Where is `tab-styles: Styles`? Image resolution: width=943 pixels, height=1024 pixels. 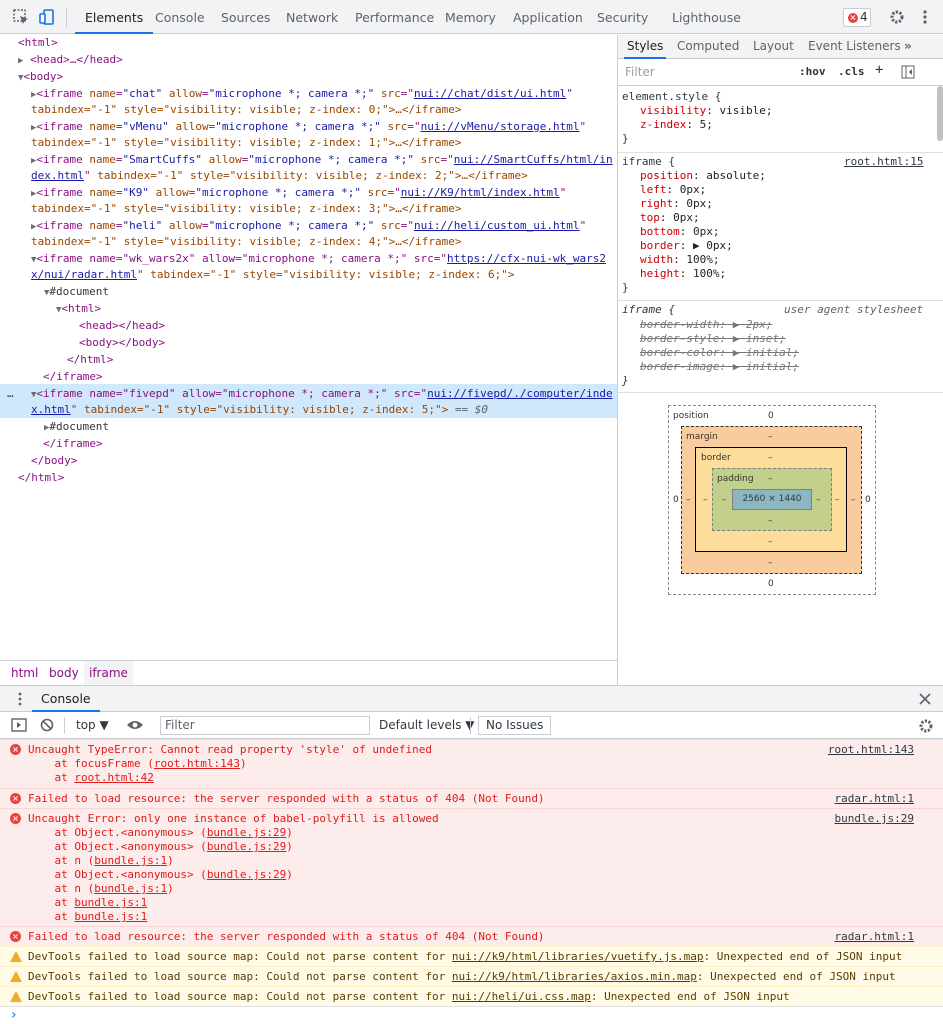
tab-styles: Styles is located at coordinates (645, 47).